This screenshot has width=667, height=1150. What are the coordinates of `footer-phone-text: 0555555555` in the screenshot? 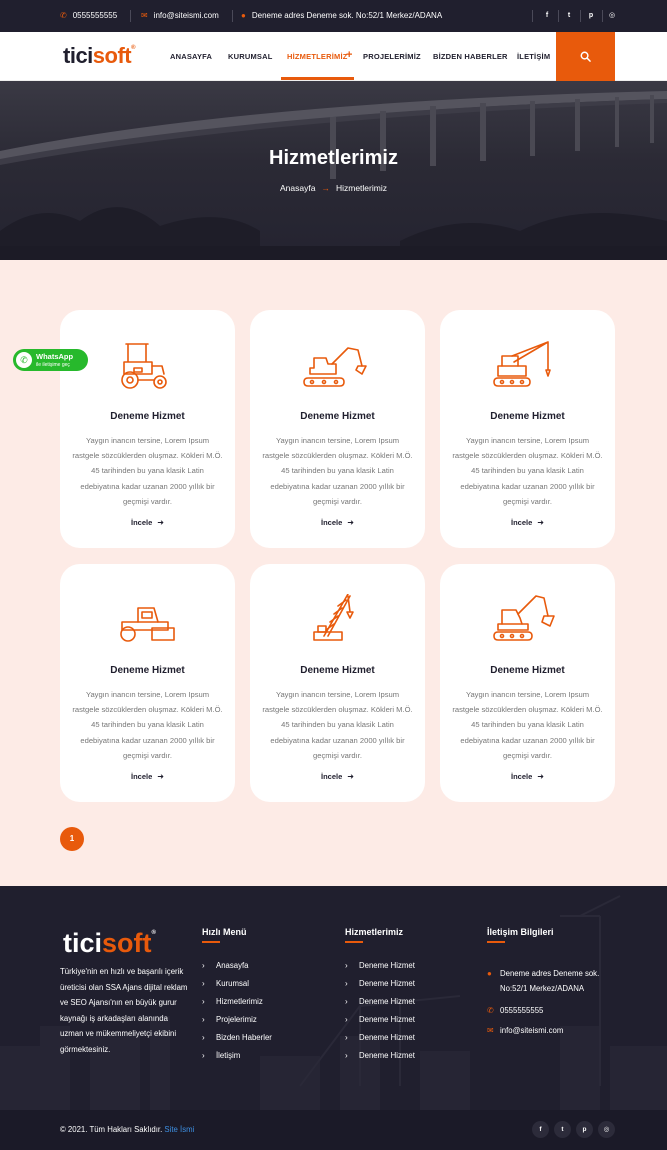 It's located at (522, 1010).